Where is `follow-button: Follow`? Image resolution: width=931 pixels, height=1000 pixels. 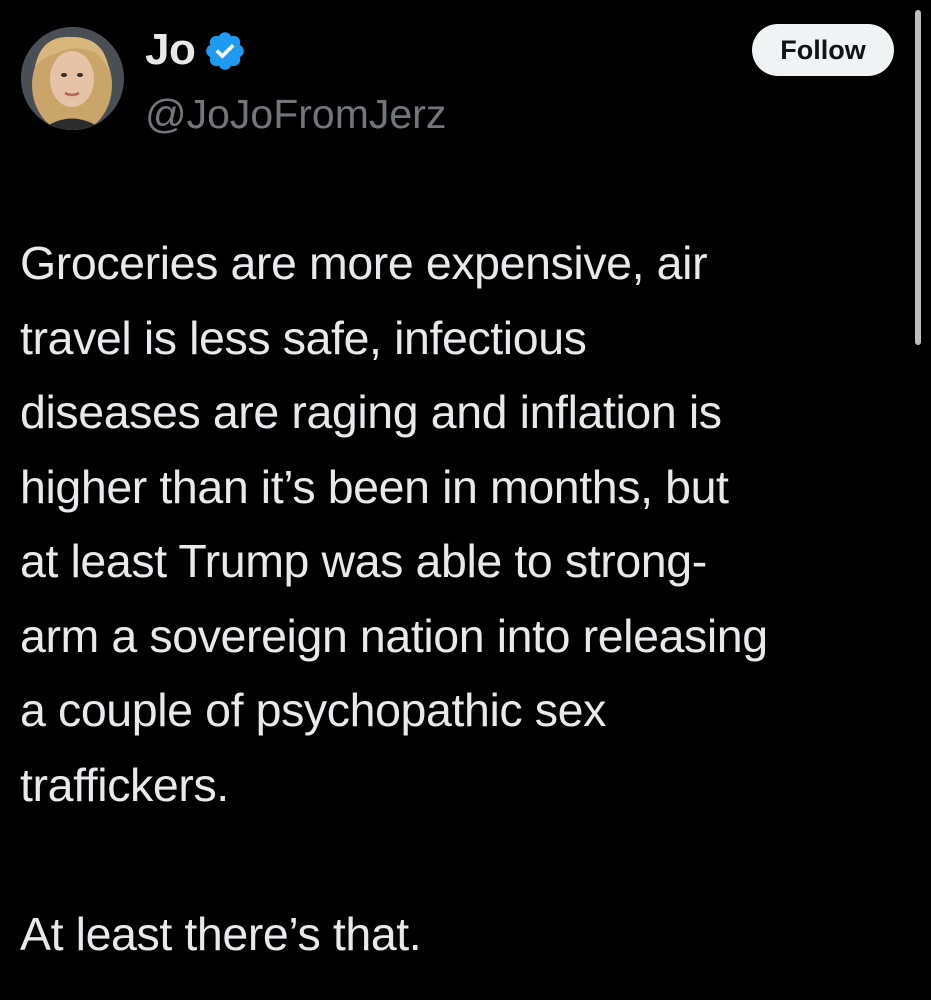
follow-button: Follow is located at coordinates (823, 50).